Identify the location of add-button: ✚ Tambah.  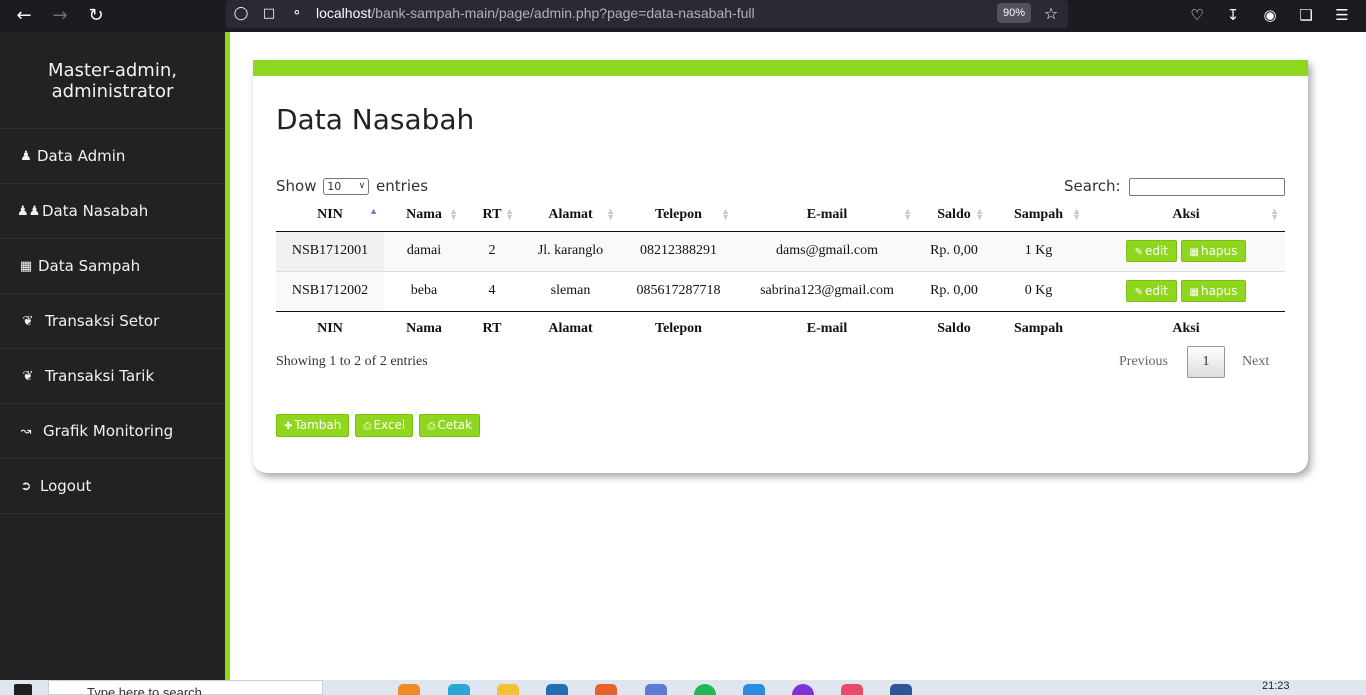
(313, 425).